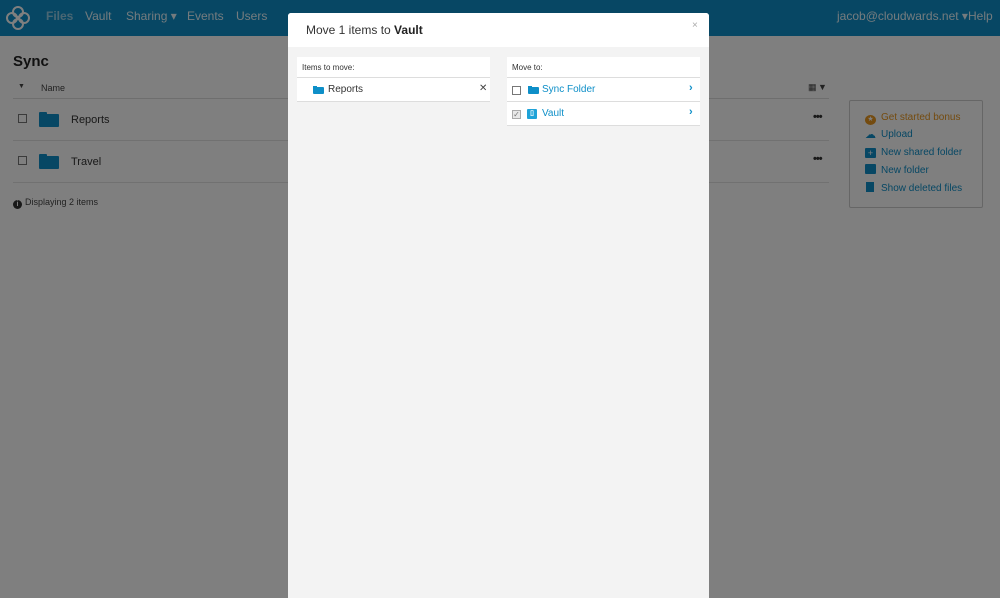  Describe the element at coordinates (603, 114) in the screenshot. I see `destination-row: ✓ ▯ Vault ›` at that location.